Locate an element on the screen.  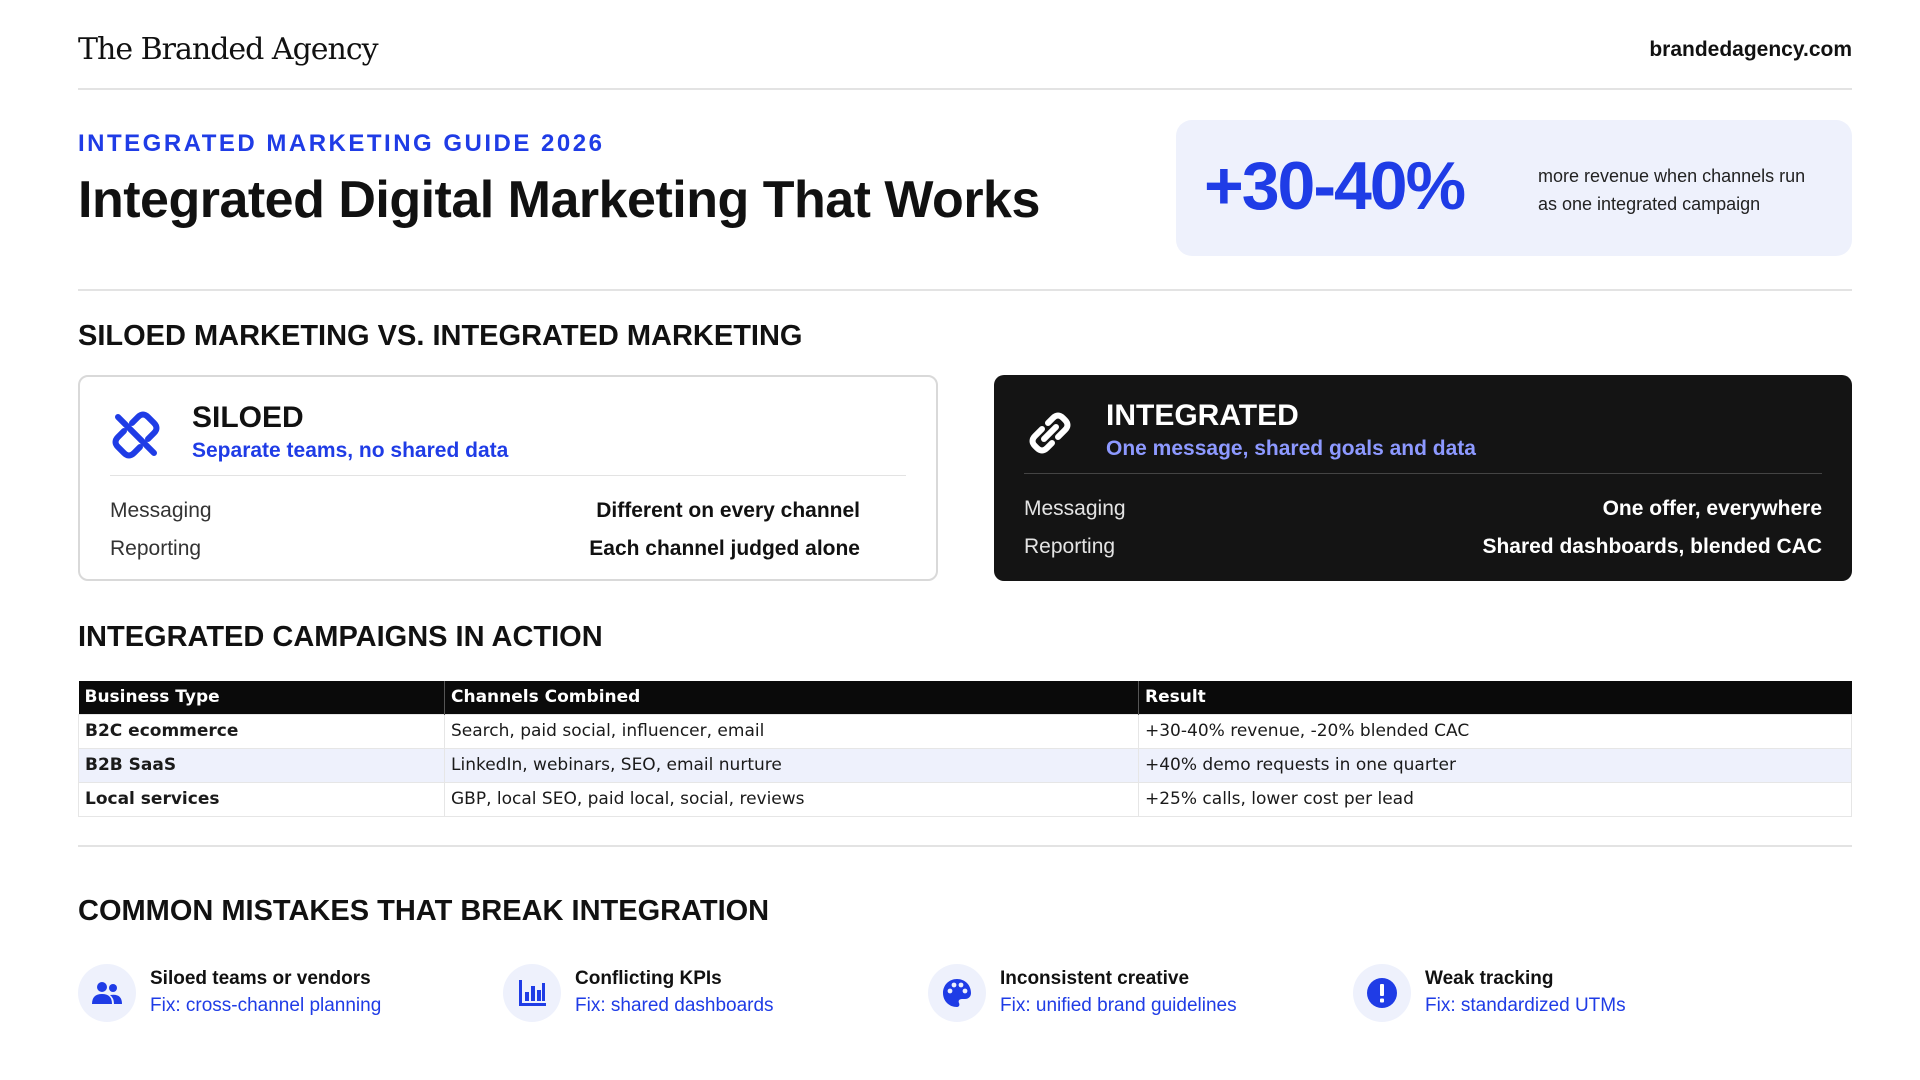
table-cell: +30-40% revenue, -20% blended CAC is located at coordinates (1495, 731).